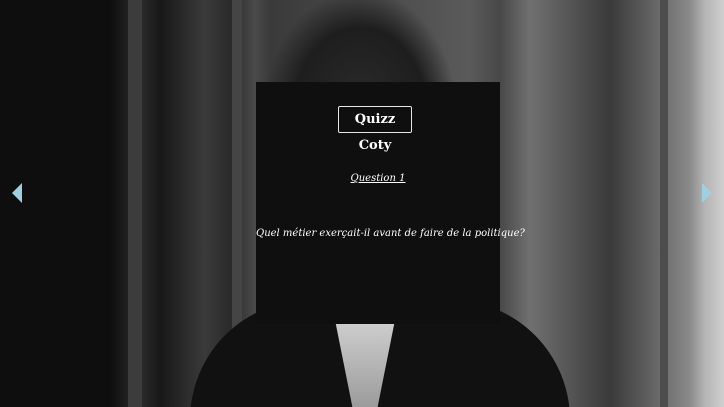 This screenshot has width=724, height=407. Describe the element at coordinates (707, 193) in the screenshot. I see `chevron-right-icon` at that location.